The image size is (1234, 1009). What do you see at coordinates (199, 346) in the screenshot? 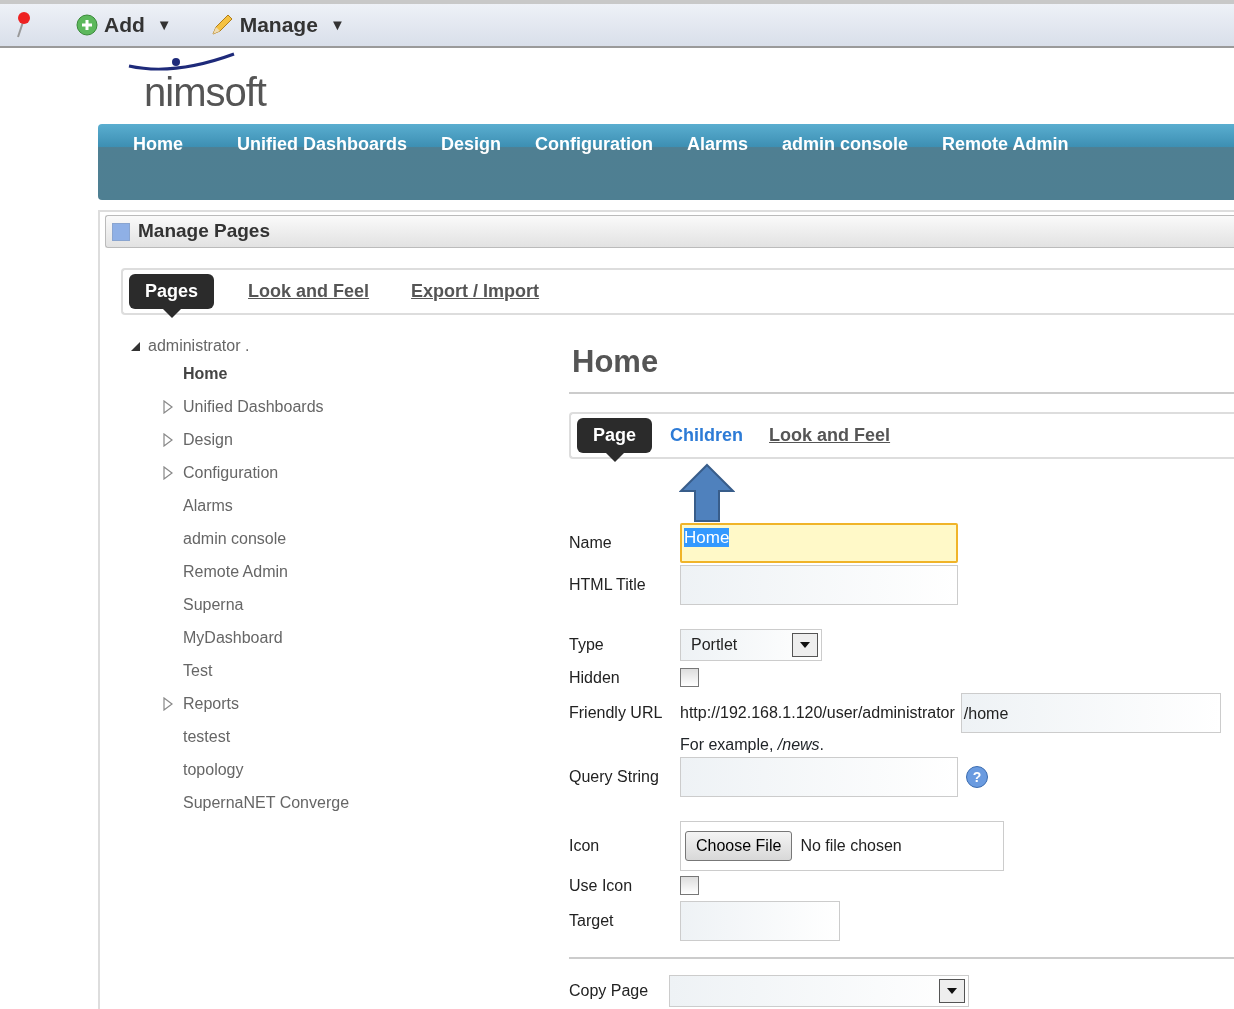
I see `tree-item: administrator .` at bounding box center [199, 346].